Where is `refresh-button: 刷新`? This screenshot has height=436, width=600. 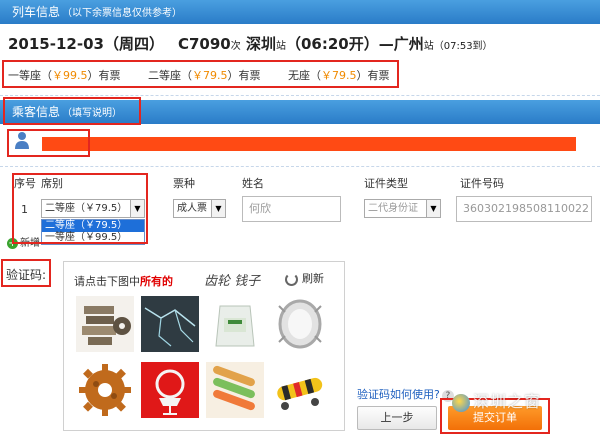 refresh-button: 刷新 is located at coordinates (304, 278).